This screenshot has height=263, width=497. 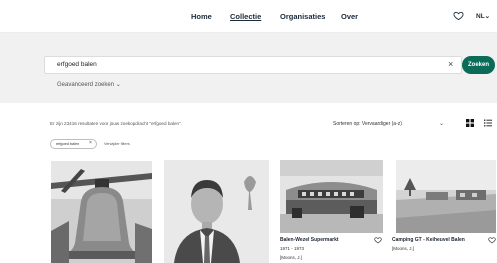 What do you see at coordinates (68, 144) in the screenshot?
I see `active-filter-label: erfgoed balen` at bounding box center [68, 144].